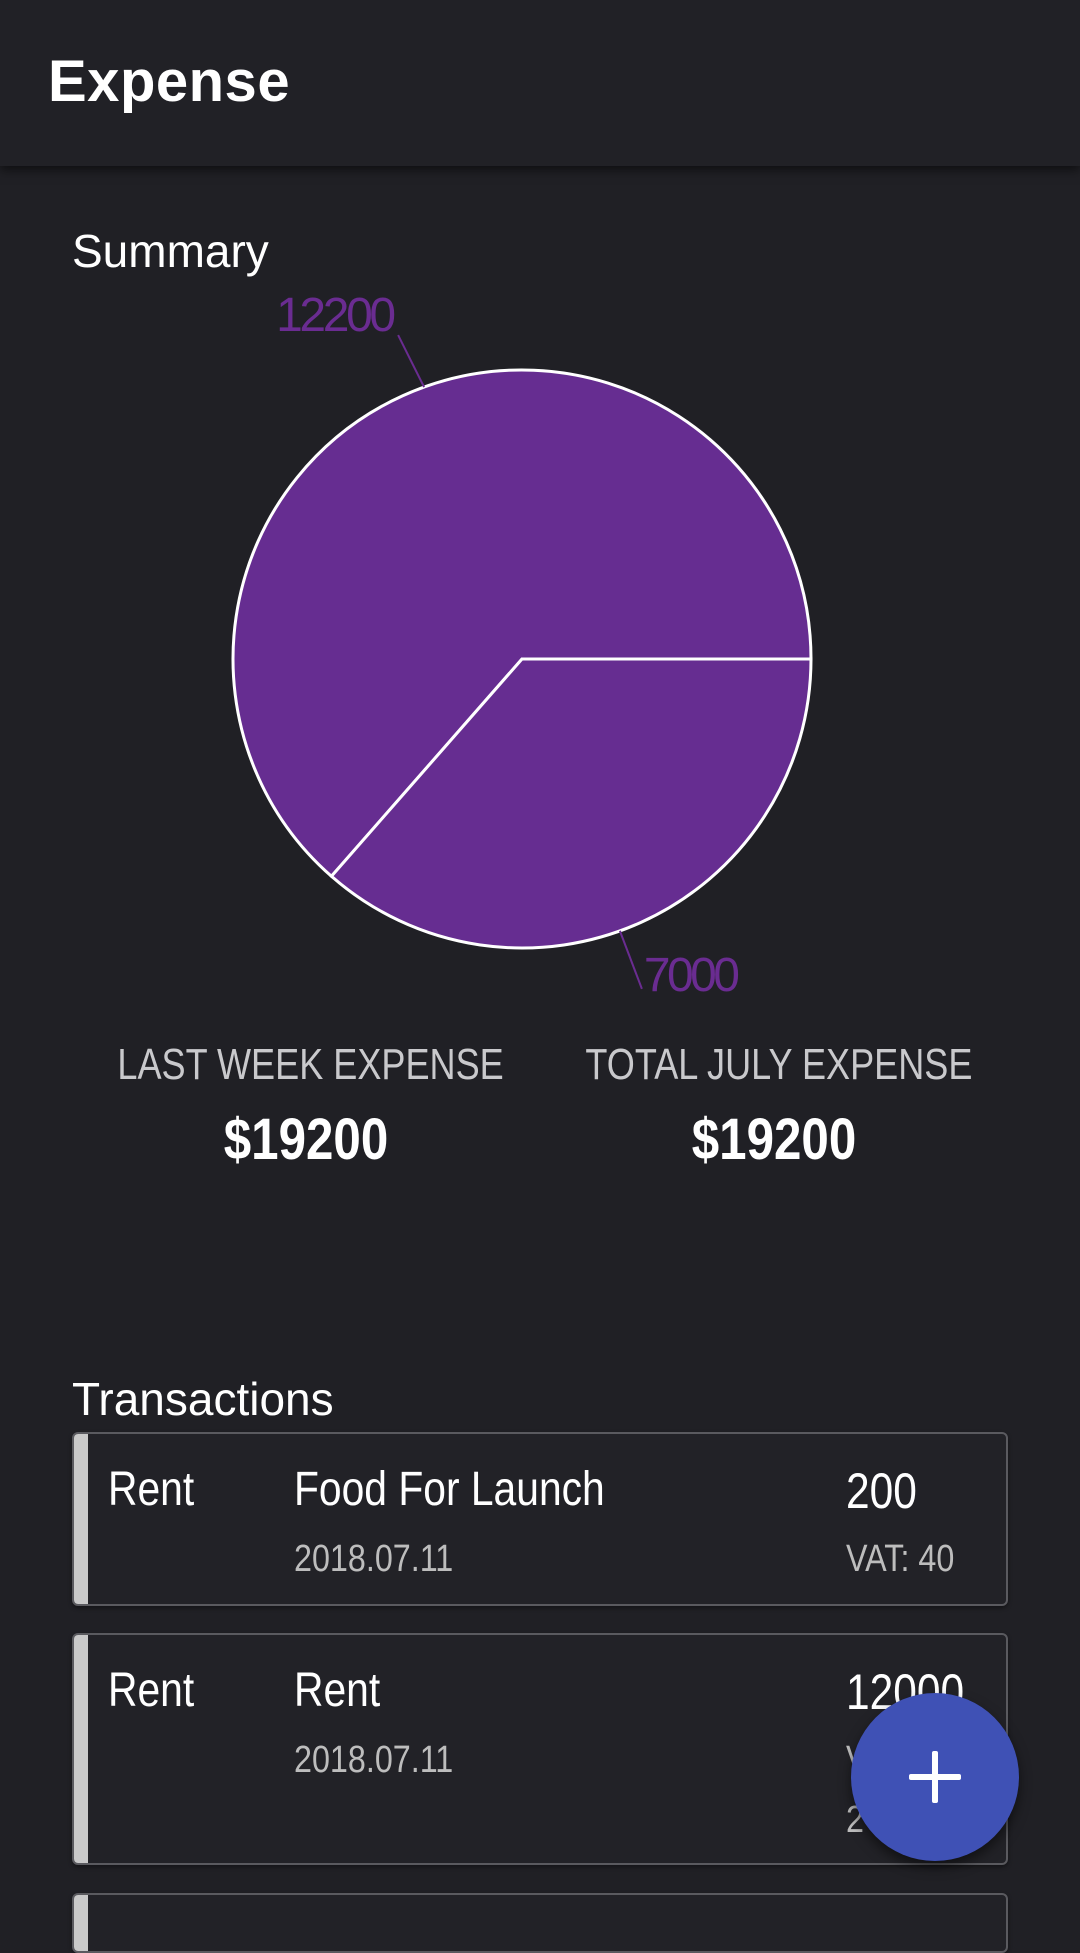  What do you see at coordinates (540, 1923) in the screenshot?
I see `transaction-card` at bounding box center [540, 1923].